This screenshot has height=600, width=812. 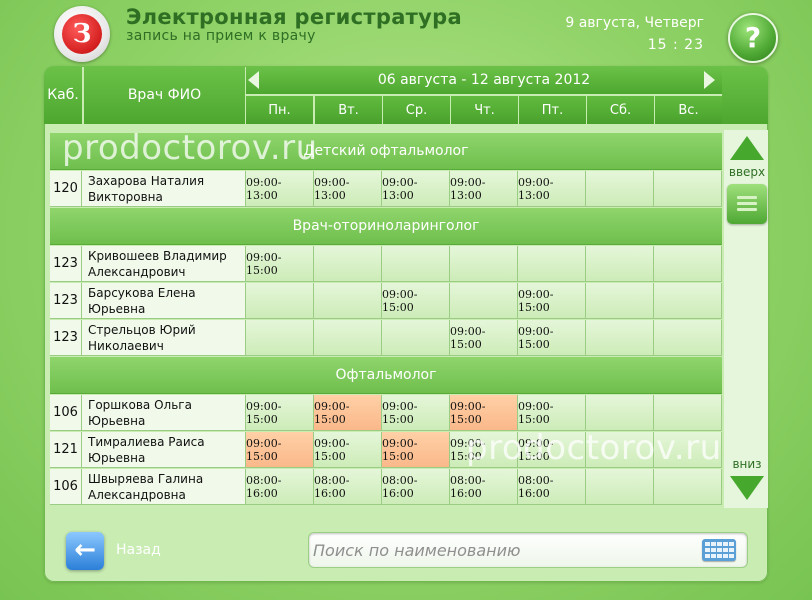 I want to click on back-label: Назад, so click(x=138, y=550).